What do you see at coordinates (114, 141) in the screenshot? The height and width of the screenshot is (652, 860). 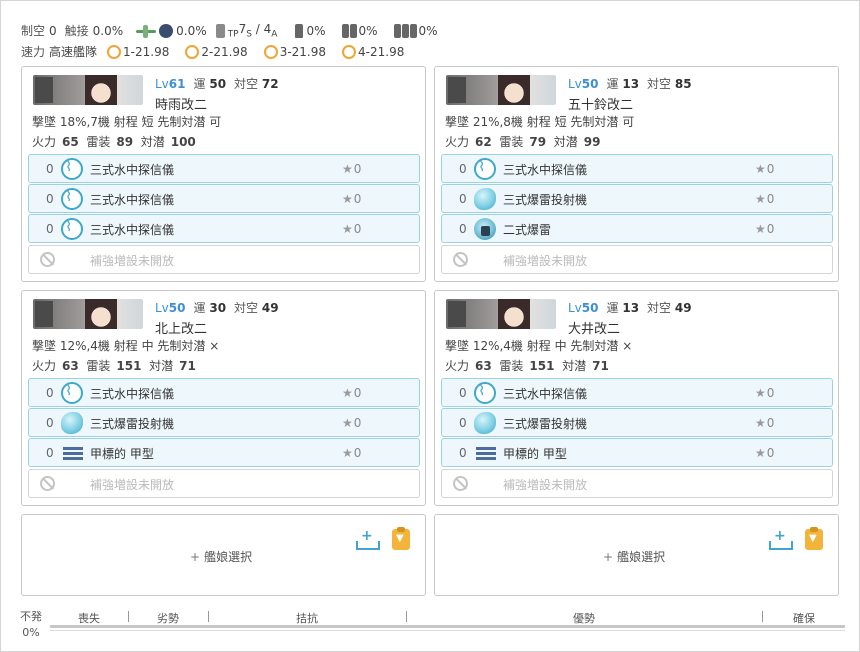 I see `ship-stats-line-2: 火力 65 雷装 89 対潜 100` at bounding box center [114, 141].